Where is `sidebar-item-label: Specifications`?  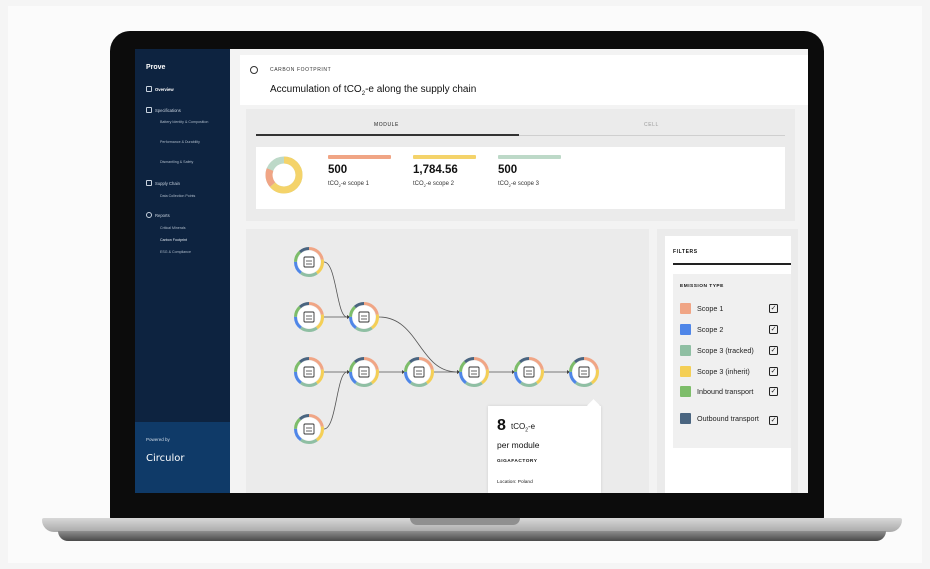
sidebar-item-label: Specifications is located at coordinates (168, 110).